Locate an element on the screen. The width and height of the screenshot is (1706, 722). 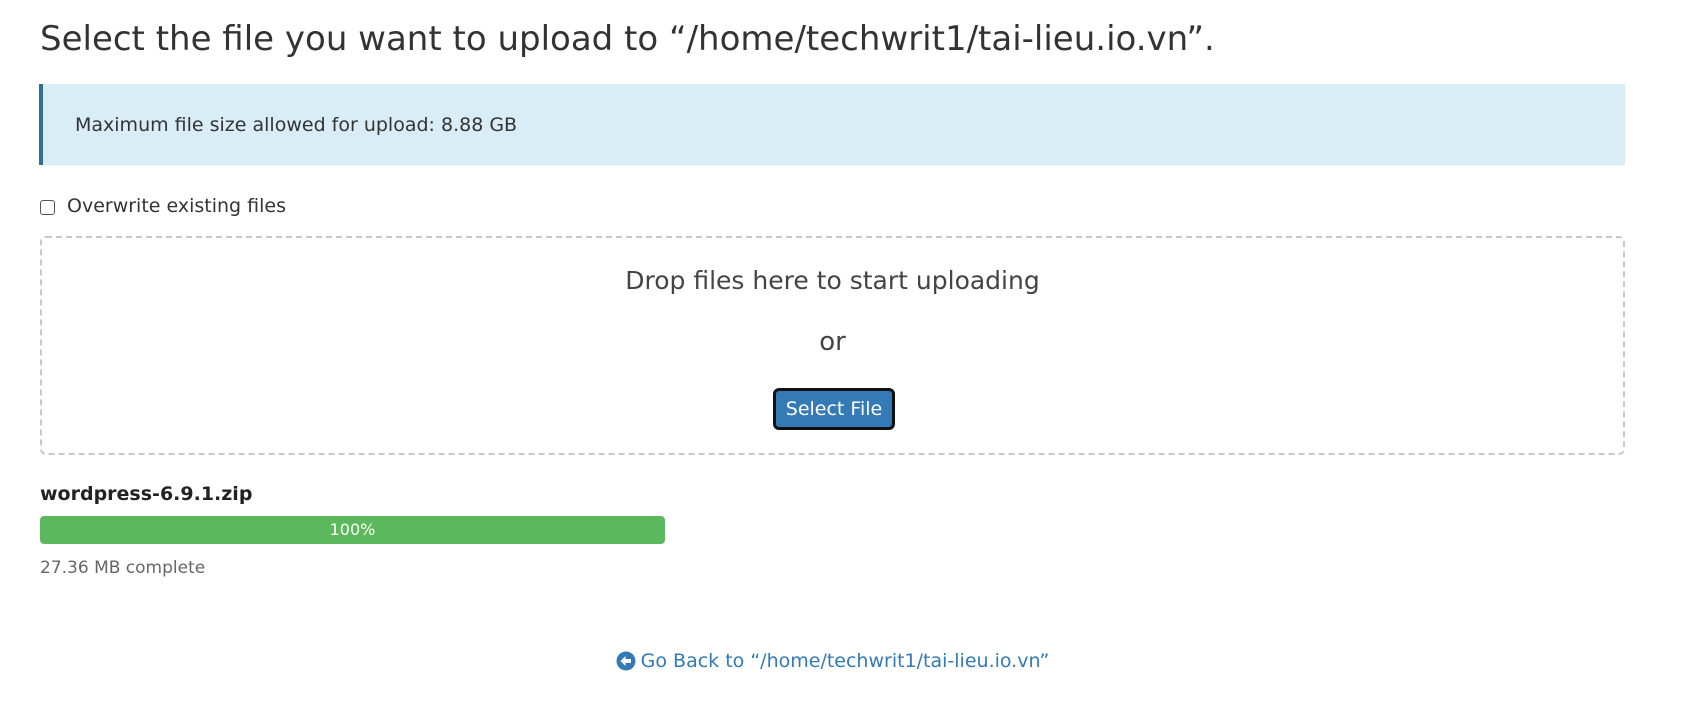
upload-progress: 100% is located at coordinates (352, 530).